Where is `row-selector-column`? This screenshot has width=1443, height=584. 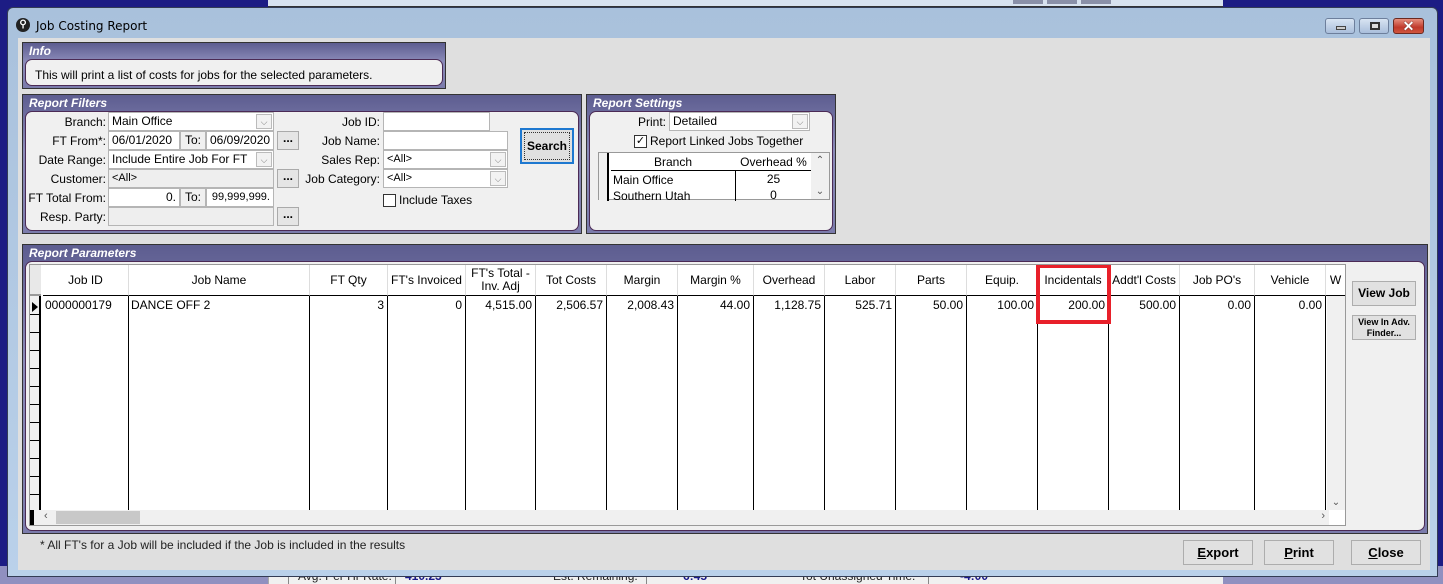 row-selector-column is located at coordinates (35, 389).